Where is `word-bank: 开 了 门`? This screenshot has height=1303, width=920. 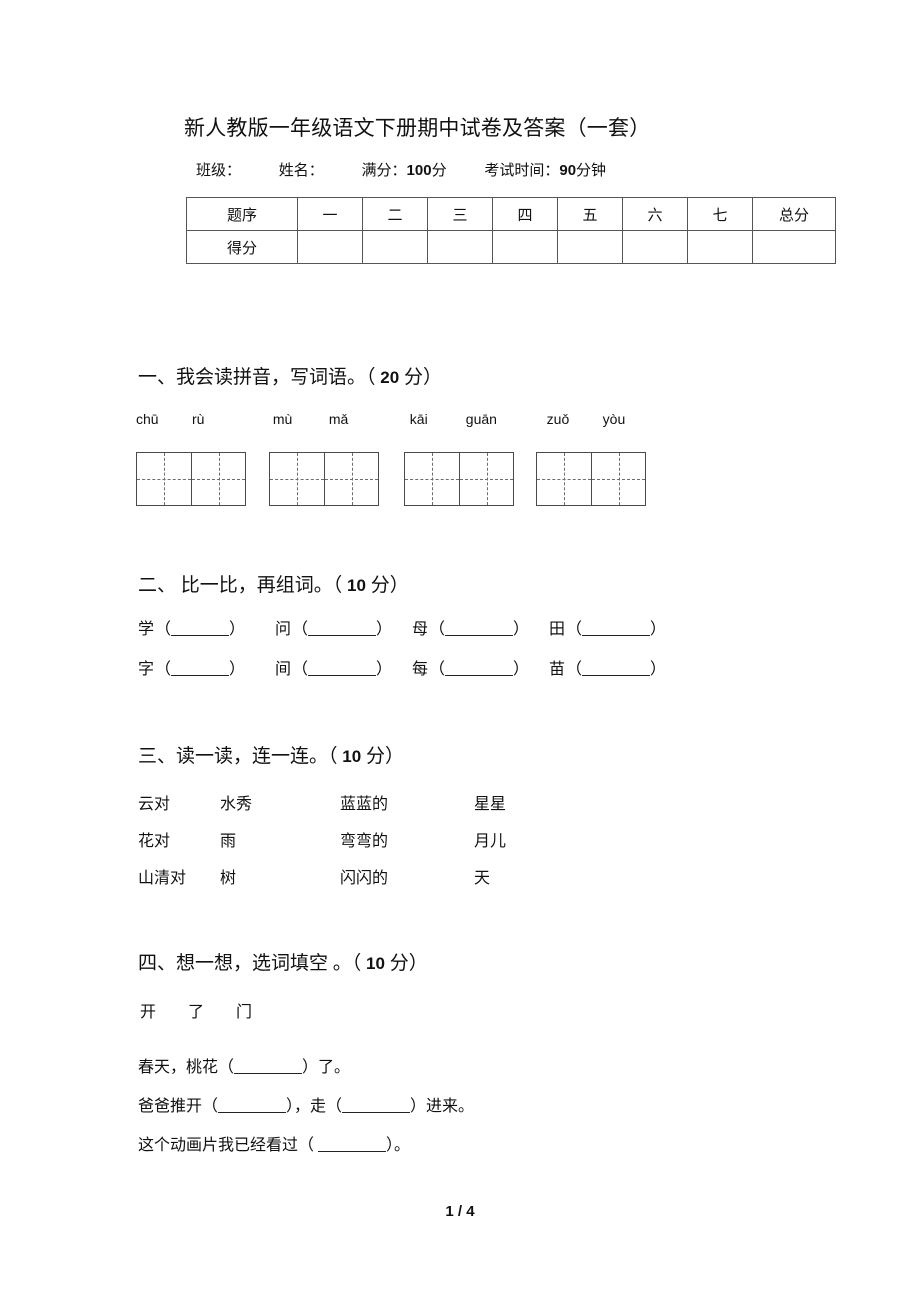
word-bank: 开 了 门 is located at coordinates (210, 1010).